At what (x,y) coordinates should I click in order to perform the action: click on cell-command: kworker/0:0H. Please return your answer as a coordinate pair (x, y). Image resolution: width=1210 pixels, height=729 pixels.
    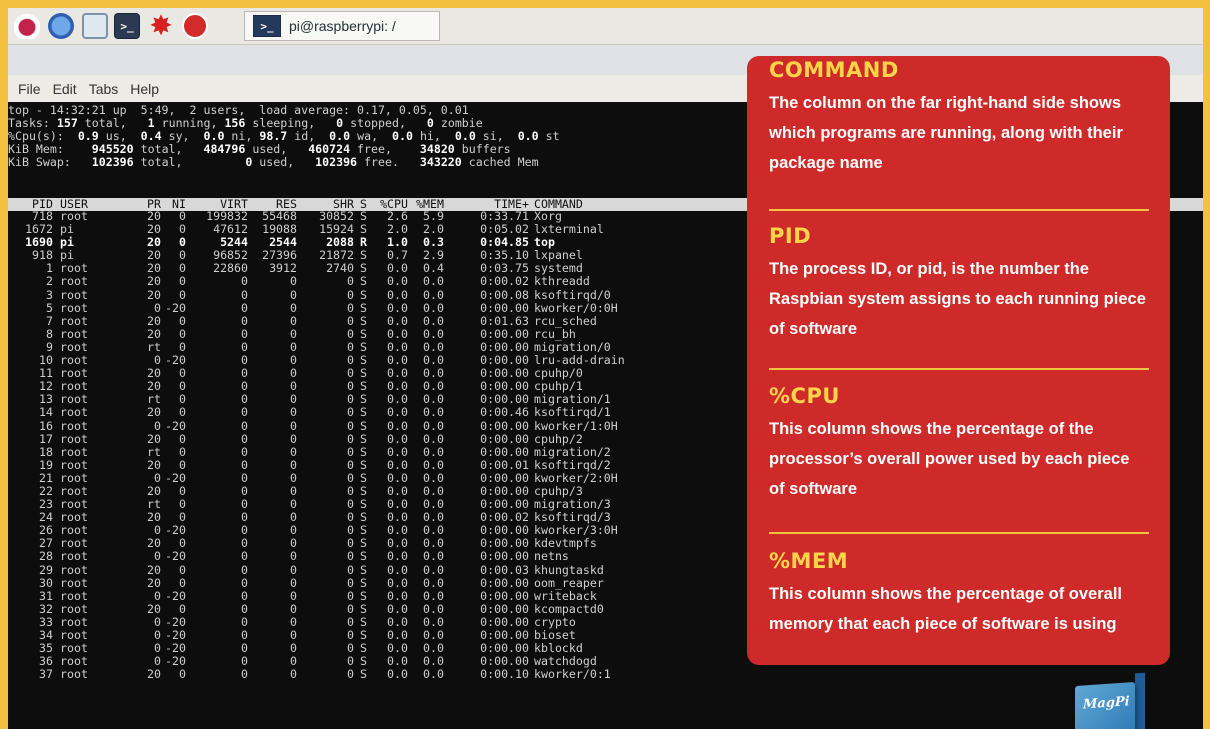
    Looking at the image, I should click on (576, 307).